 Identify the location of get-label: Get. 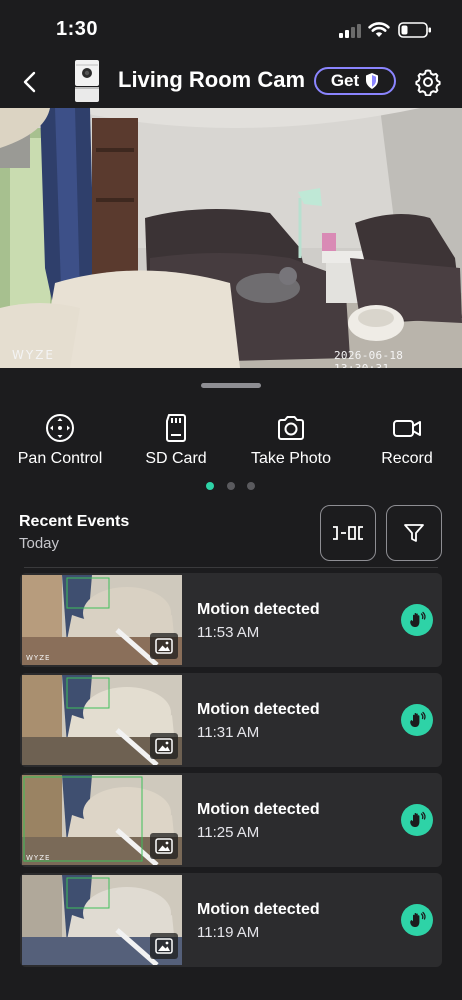
(345, 80).